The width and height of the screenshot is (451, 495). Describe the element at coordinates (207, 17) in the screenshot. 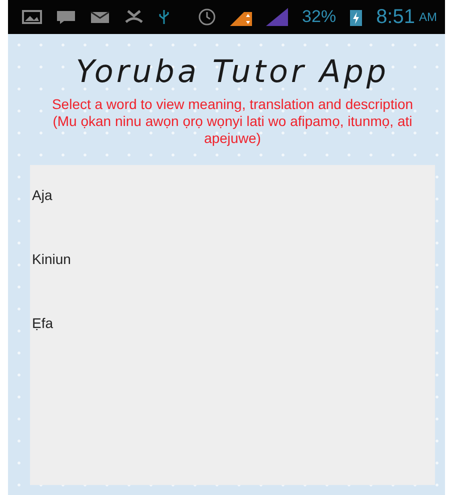

I see `alarm-icon` at that location.